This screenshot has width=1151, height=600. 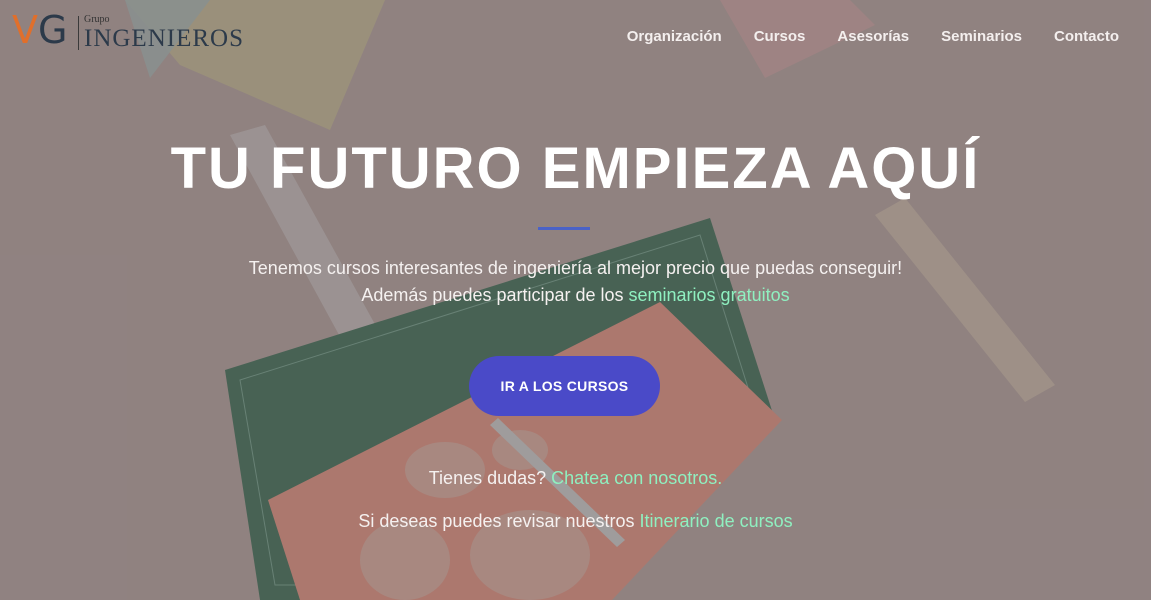 I want to click on title-divider, so click(x=564, y=228).